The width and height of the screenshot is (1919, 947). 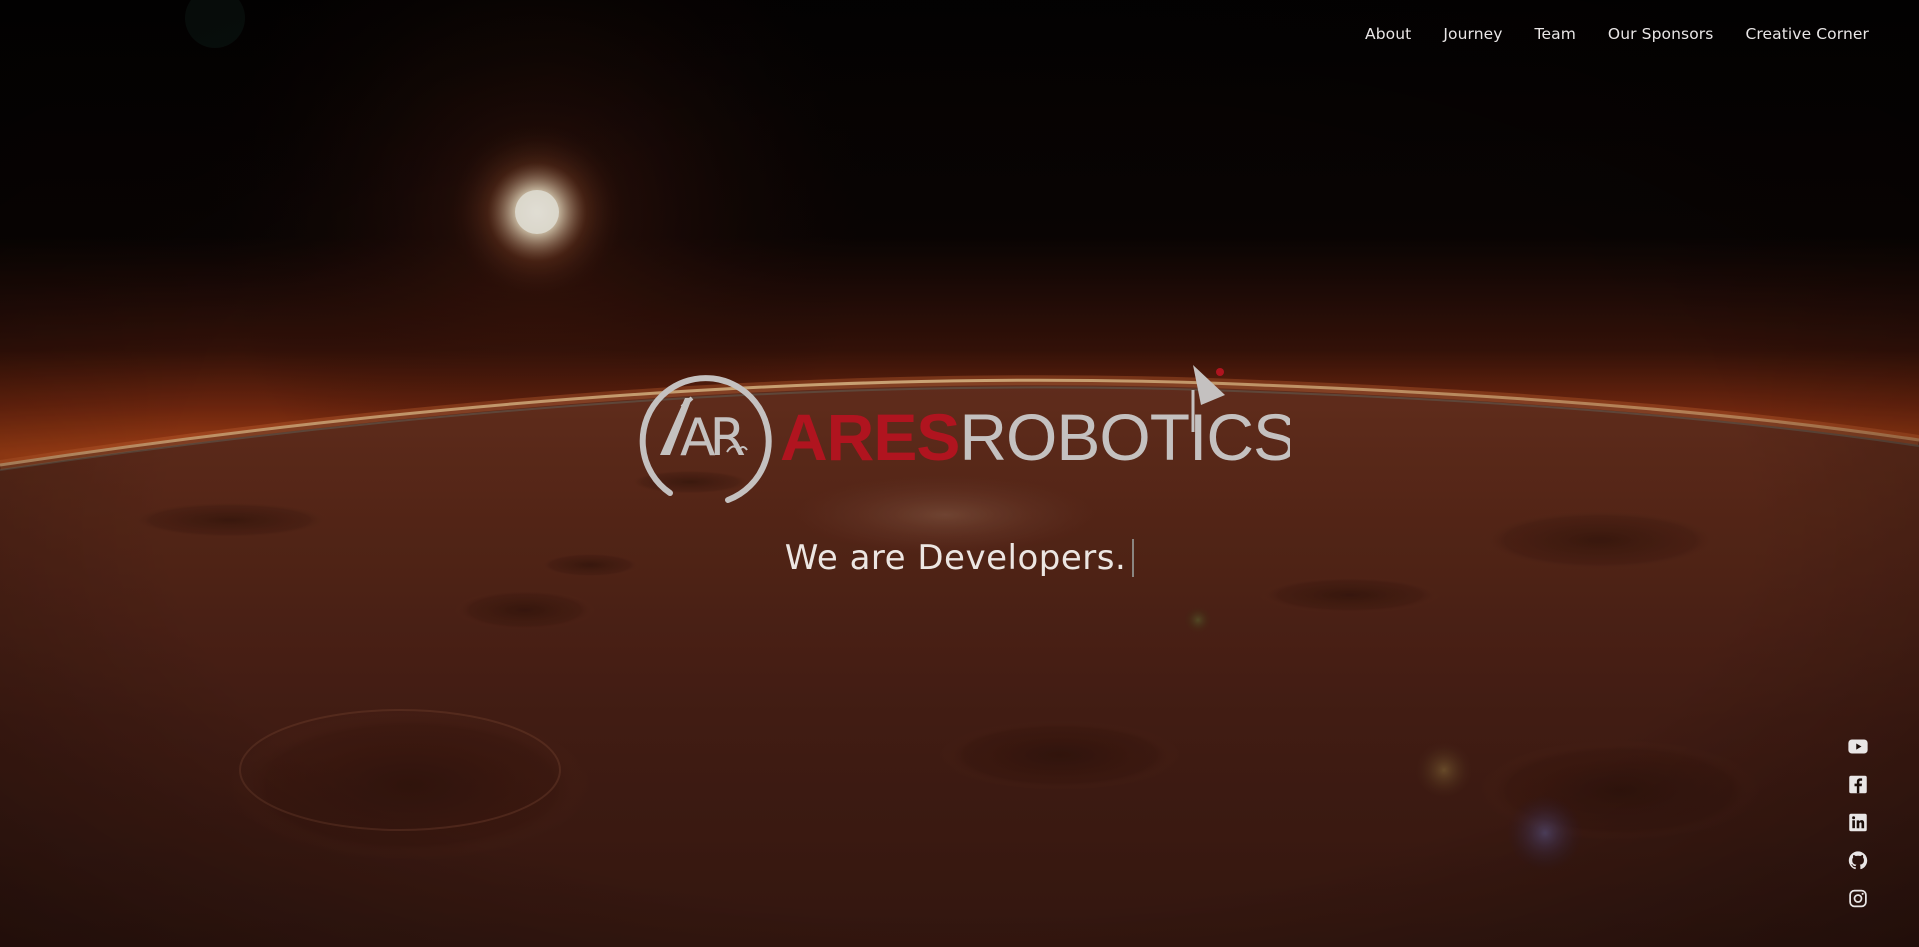 I want to click on typing-cursor, so click(x=1133, y=558).